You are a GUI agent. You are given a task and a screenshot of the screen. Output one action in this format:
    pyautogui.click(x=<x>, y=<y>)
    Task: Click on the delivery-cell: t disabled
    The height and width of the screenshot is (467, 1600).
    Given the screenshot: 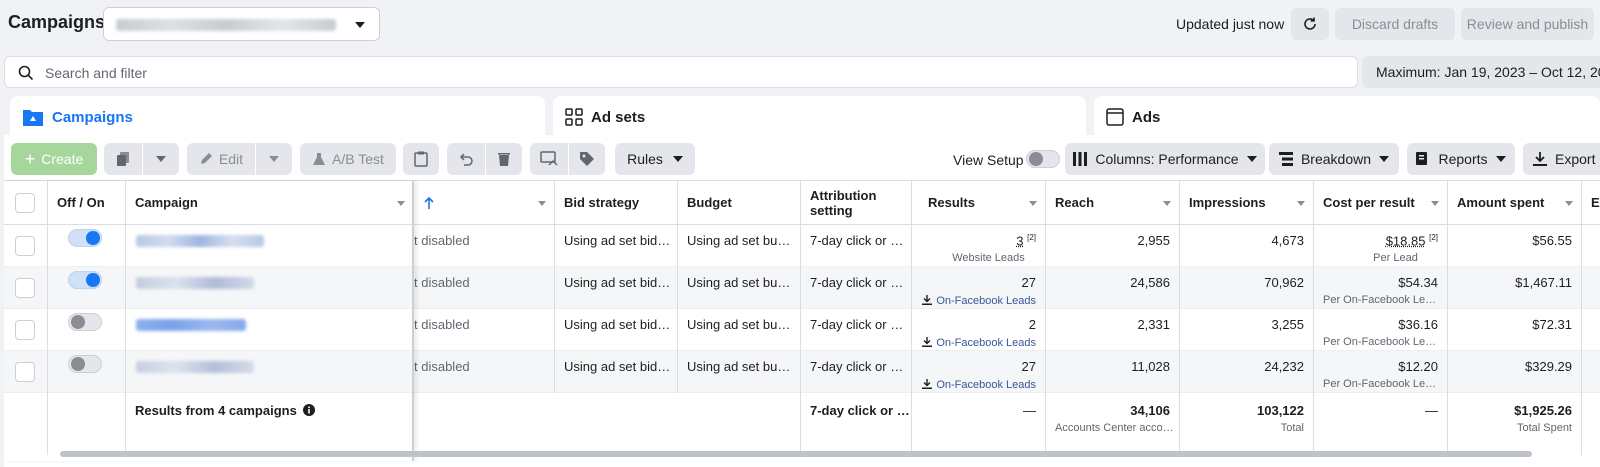 What is the action you would take?
    pyautogui.click(x=484, y=372)
    